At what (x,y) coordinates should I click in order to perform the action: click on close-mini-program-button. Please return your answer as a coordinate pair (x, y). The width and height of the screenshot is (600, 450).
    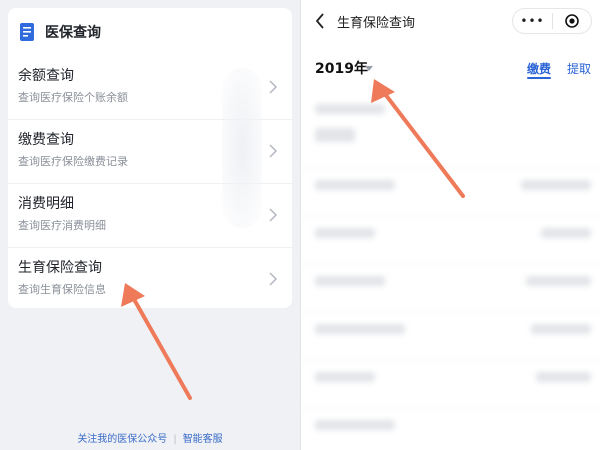
    Looking at the image, I should click on (572, 21).